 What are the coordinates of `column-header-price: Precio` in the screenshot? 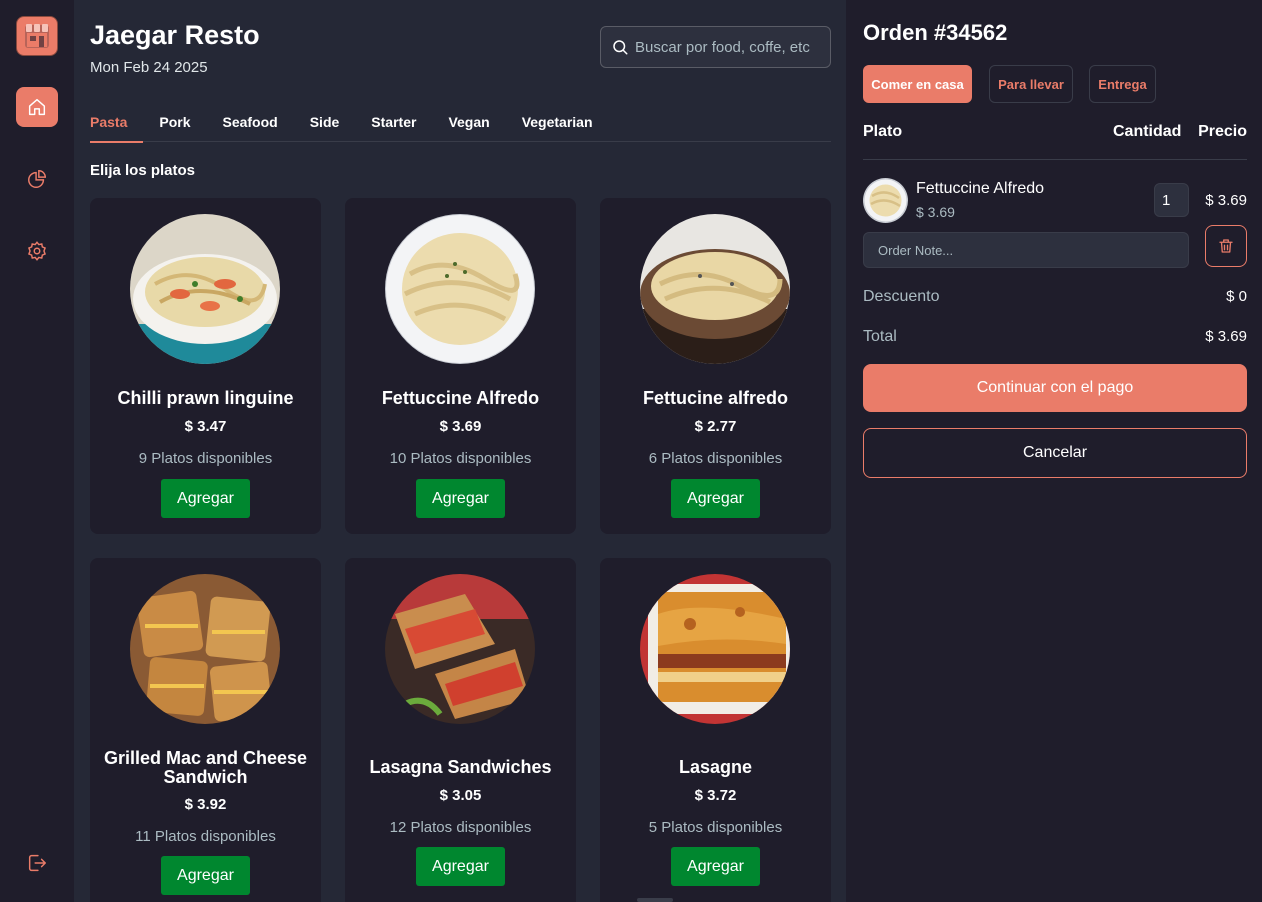 It's located at (1222, 131).